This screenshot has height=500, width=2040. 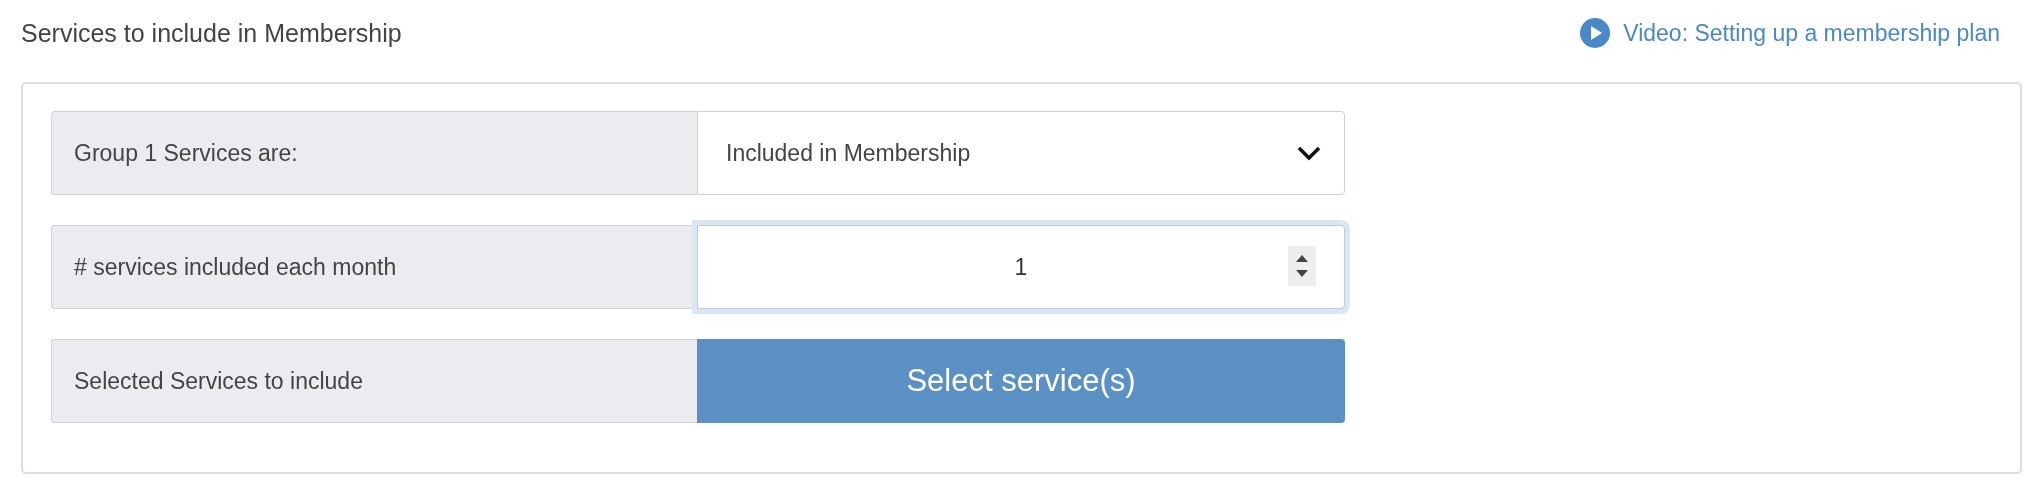 I want to click on chevron-down-icon, so click(x=1309, y=153).